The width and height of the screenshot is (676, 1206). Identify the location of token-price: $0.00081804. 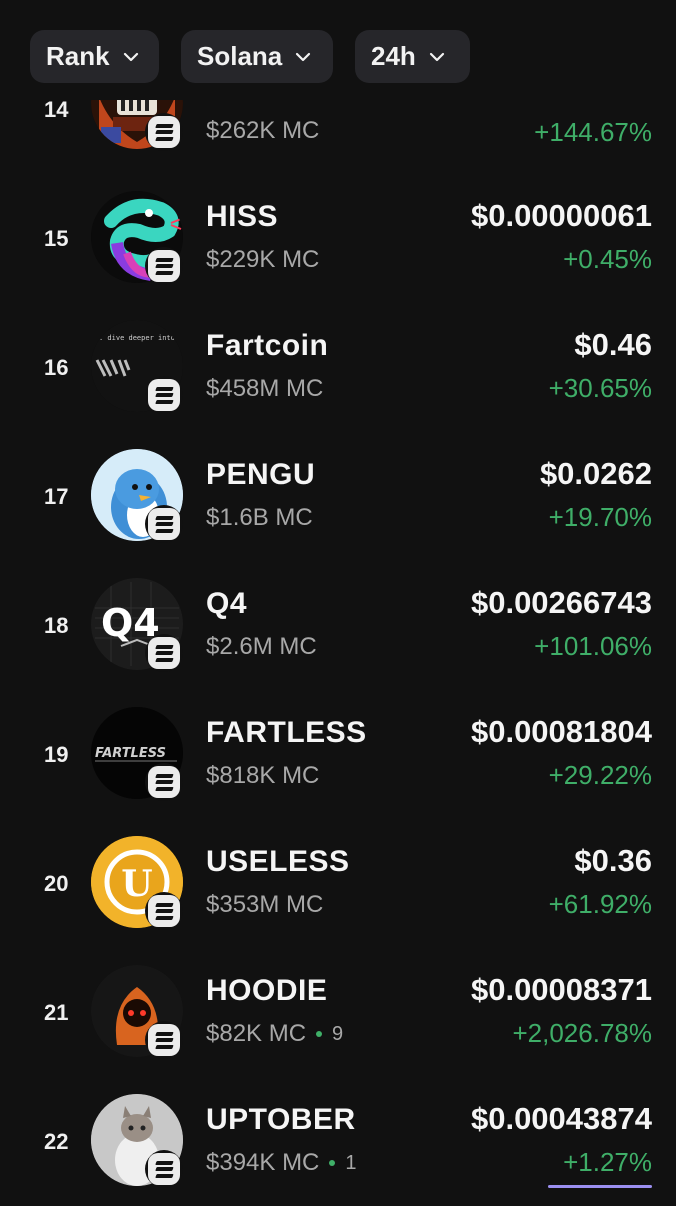
(561, 731).